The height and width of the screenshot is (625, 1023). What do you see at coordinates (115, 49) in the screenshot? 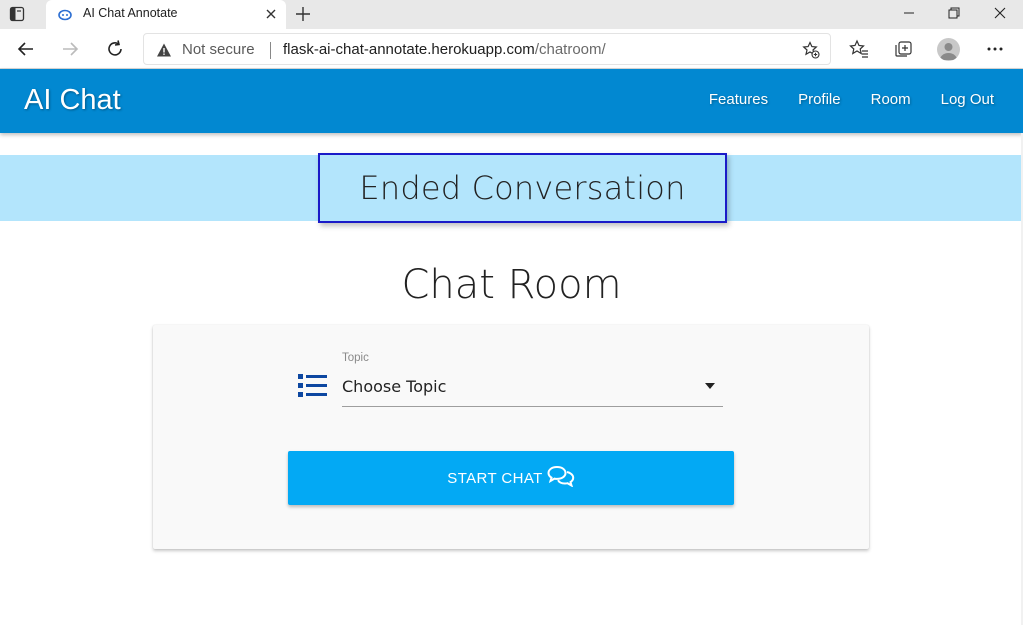
I see `reload-icon` at bounding box center [115, 49].